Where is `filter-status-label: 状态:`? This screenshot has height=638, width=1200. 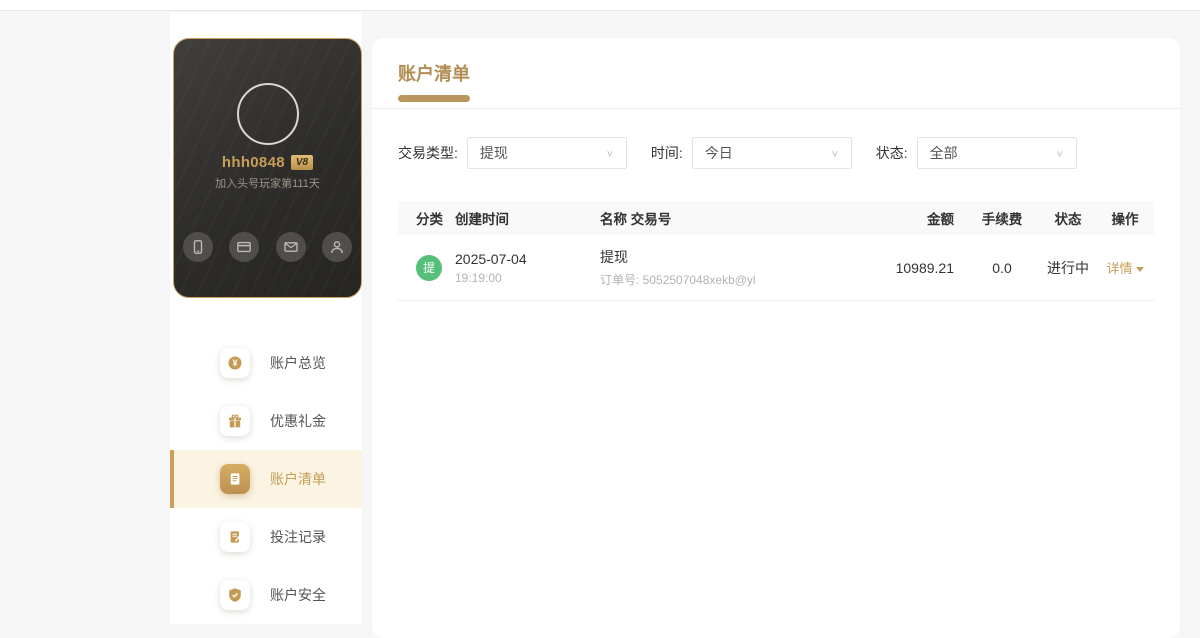 filter-status-label: 状态: is located at coordinates (891, 153).